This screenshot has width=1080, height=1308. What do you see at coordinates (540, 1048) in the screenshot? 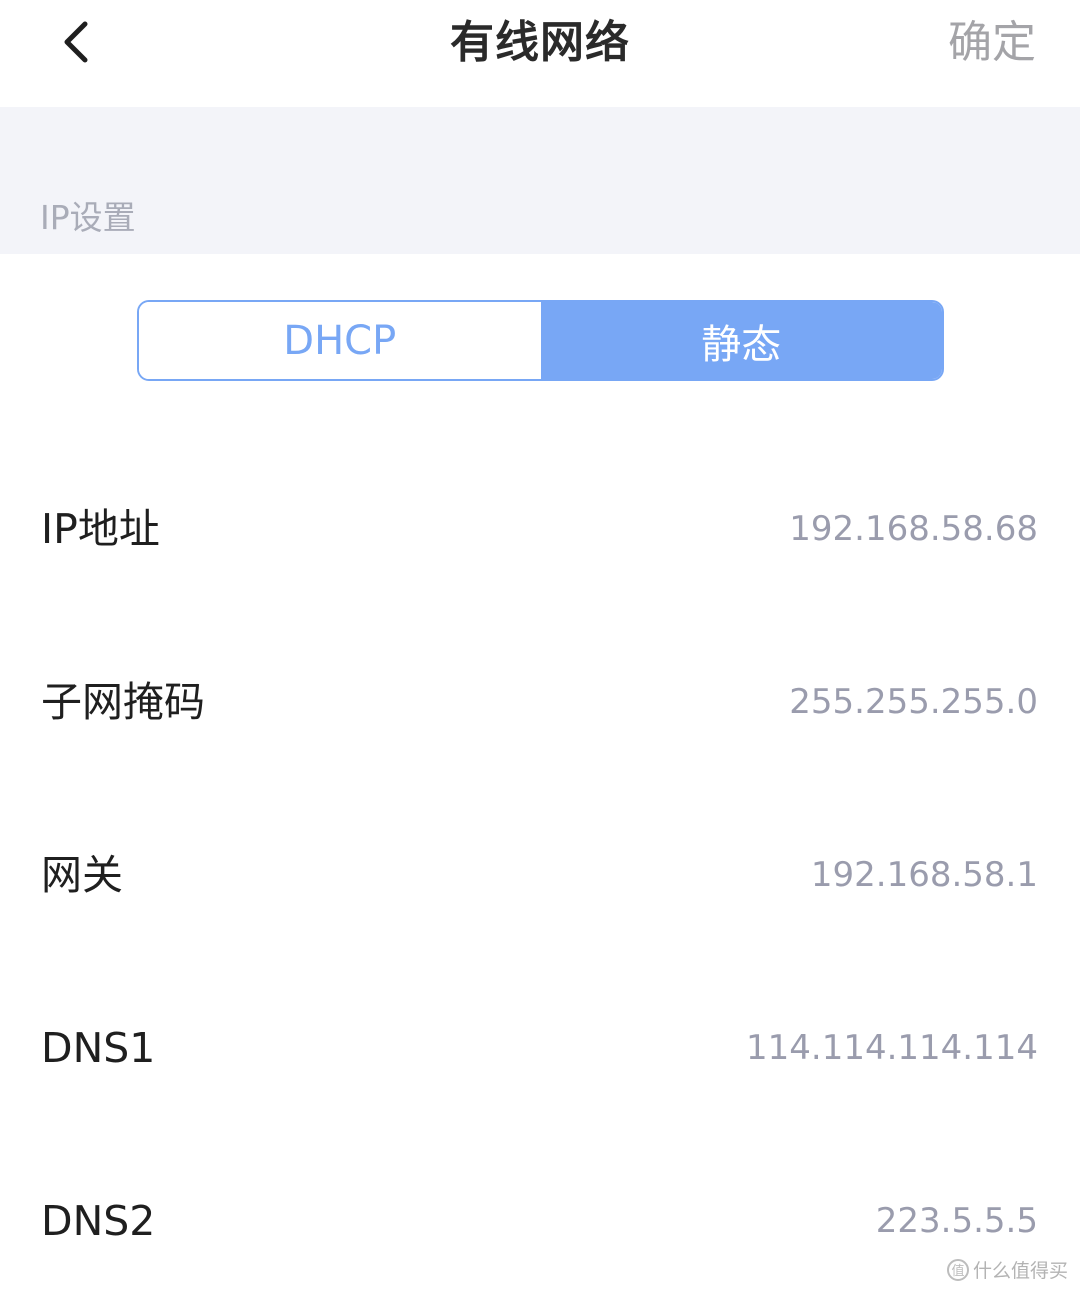
I see `dns1-row: DNS1 114.114.114.114` at bounding box center [540, 1048].